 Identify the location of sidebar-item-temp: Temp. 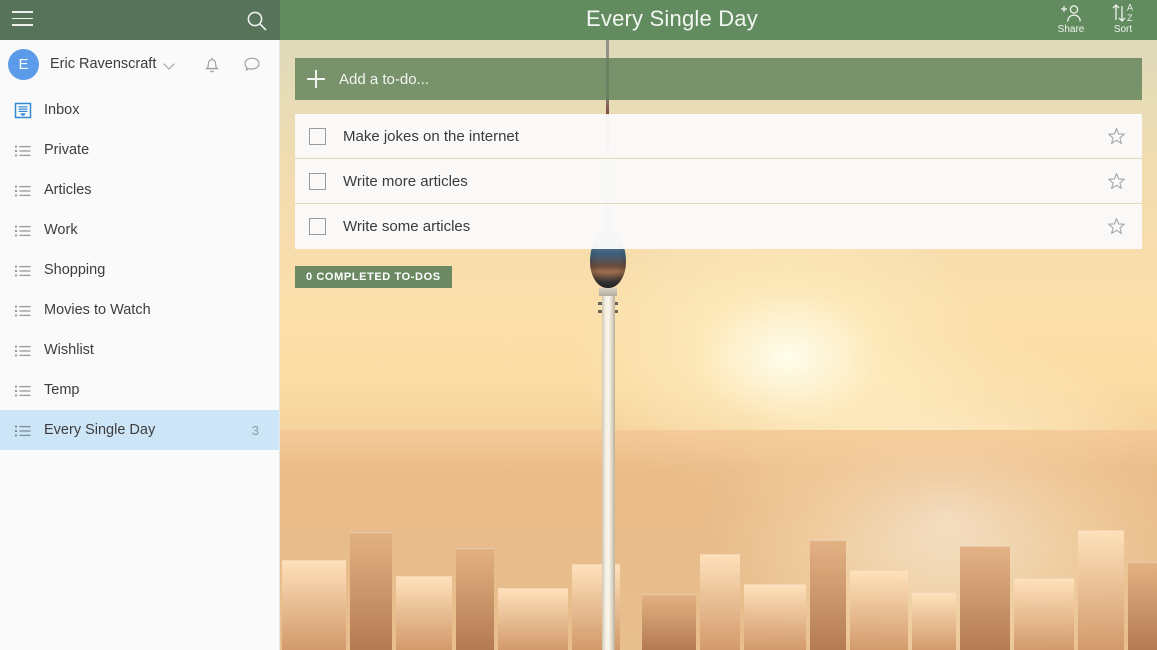
(139, 390).